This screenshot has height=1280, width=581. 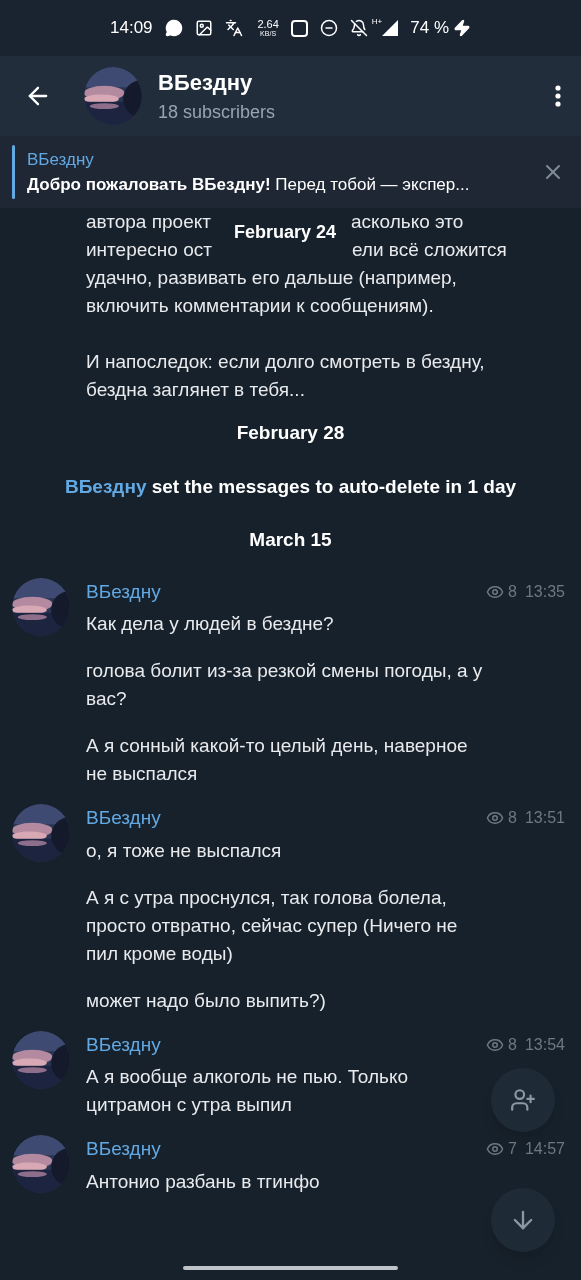 What do you see at coordinates (277, 760) in the screenshot?
I see `message-text: А я сонный какой-то целый день, наверное не выспался` at bounding box center [277, 760].